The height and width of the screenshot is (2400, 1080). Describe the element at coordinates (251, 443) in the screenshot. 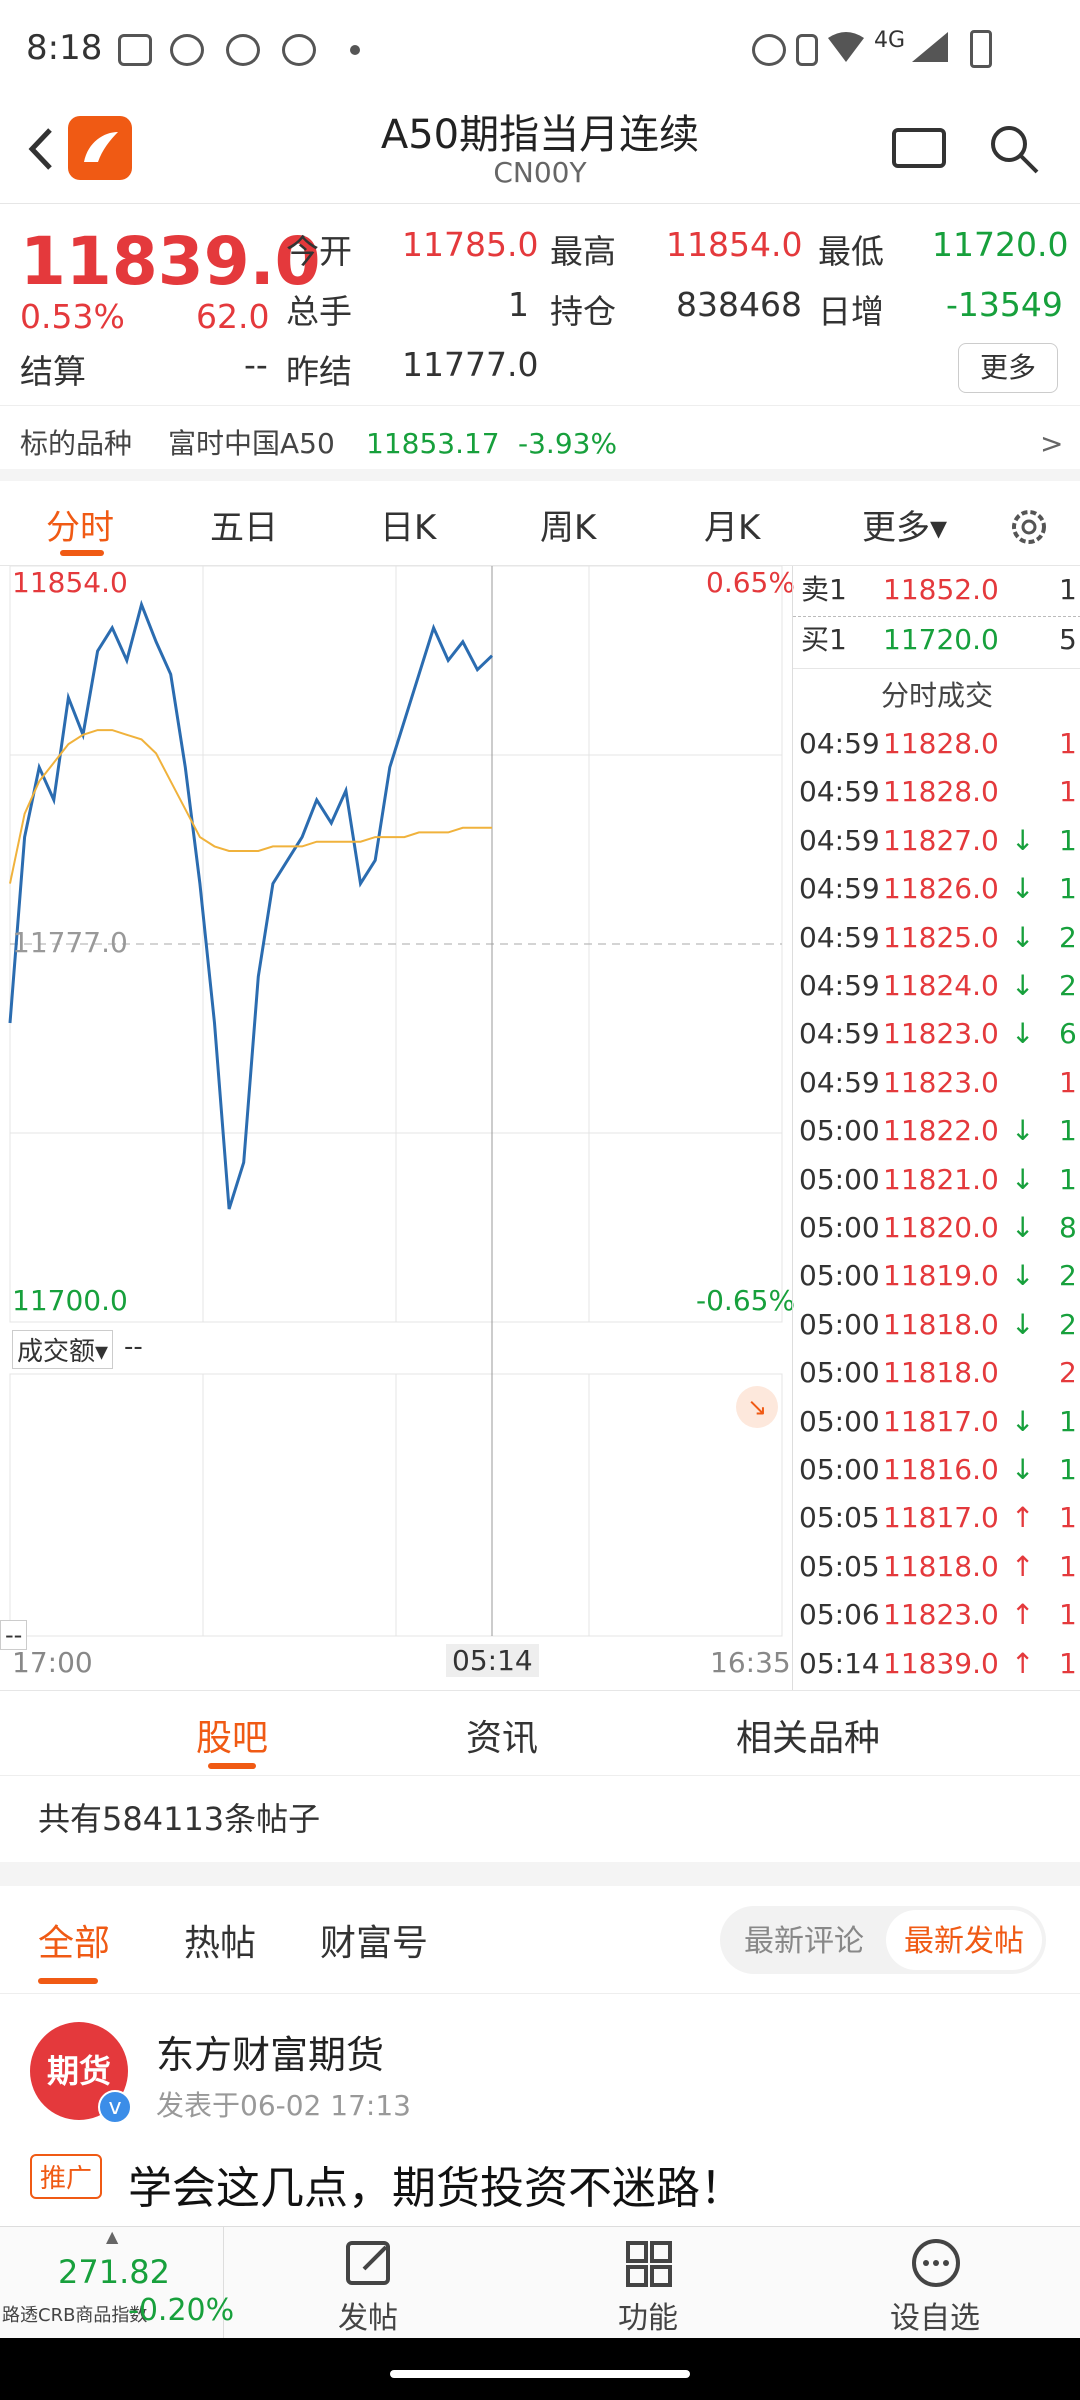

I see `underlying-name: 富时中国A50` at that location.